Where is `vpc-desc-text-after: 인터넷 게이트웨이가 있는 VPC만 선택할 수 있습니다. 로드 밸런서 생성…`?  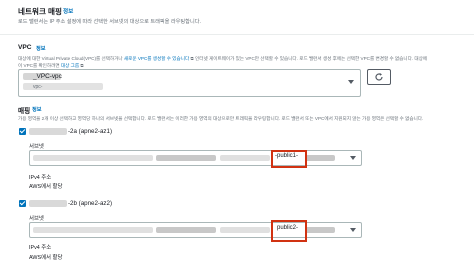 vpc-desc-text-after: 인터넷 게이트웨이가 있는 VPC만 선택할 수 있습니다. 로드 밸런서 생성… is located at coordinates (311, 58).